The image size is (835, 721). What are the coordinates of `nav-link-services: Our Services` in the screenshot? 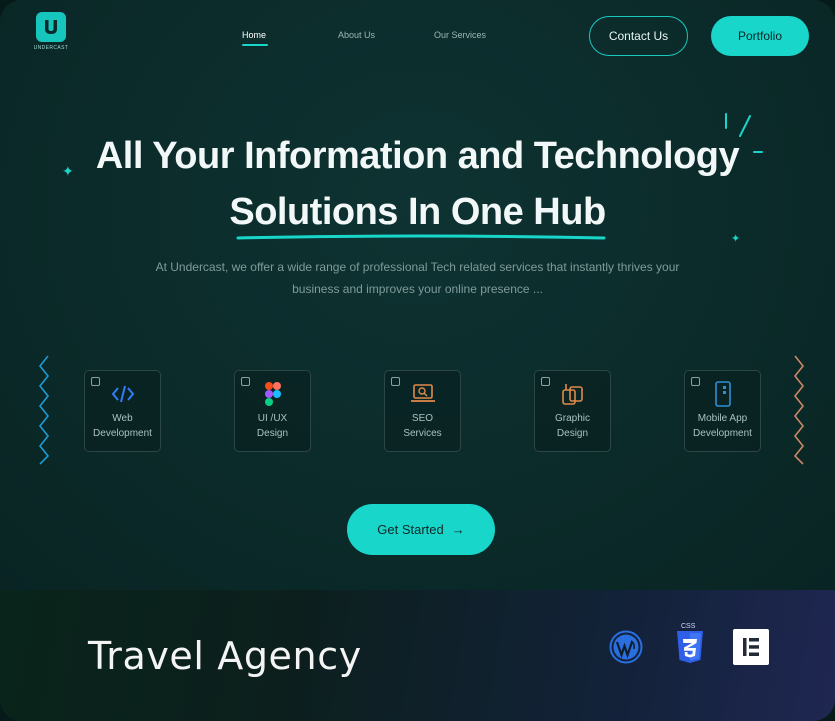 It's located at (460, 35).